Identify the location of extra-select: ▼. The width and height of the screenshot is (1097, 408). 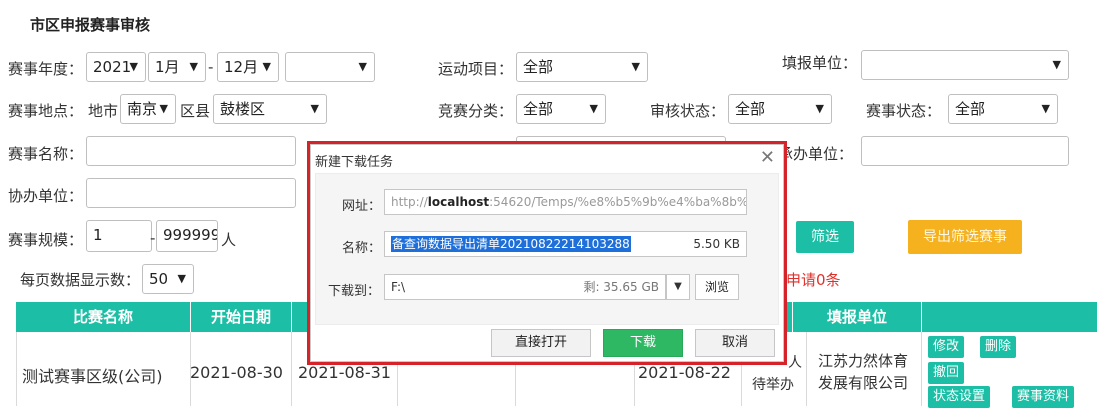
(330, 67).